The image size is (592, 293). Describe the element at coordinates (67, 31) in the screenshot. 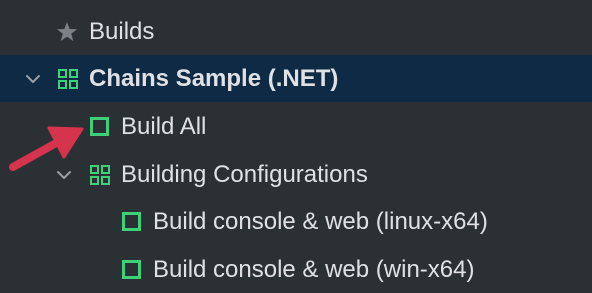

I see `star-icon` at that location.